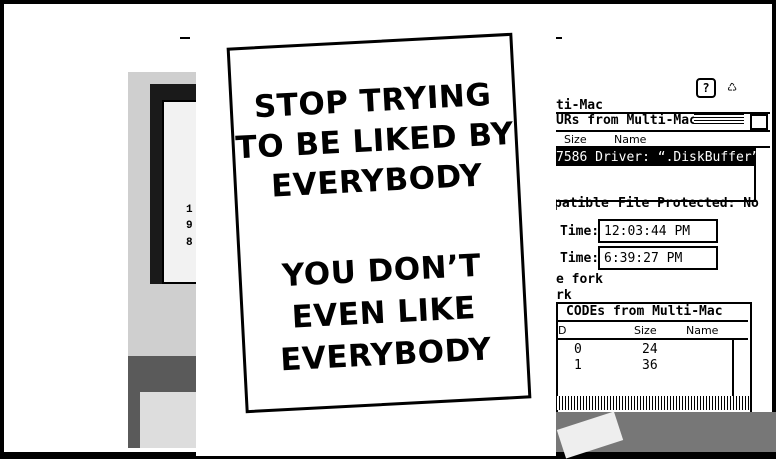  I want to click on poster-line: EVERYBODY, so click(386, 355).